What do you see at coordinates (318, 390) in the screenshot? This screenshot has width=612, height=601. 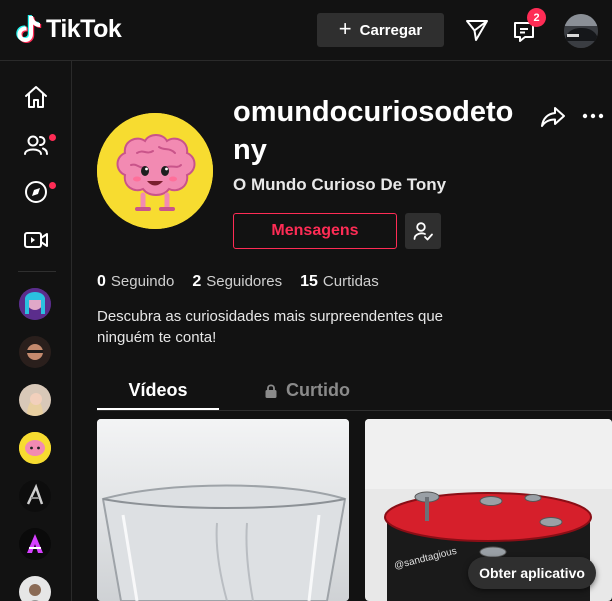 I see `tab-liked-label: Curtido` at bounding box center [318, 390].